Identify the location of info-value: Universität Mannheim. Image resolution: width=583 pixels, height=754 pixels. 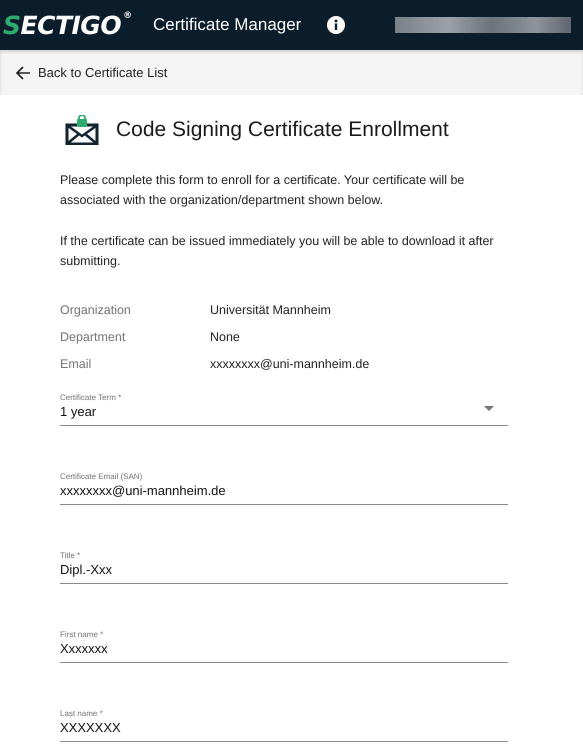
(271, 310).